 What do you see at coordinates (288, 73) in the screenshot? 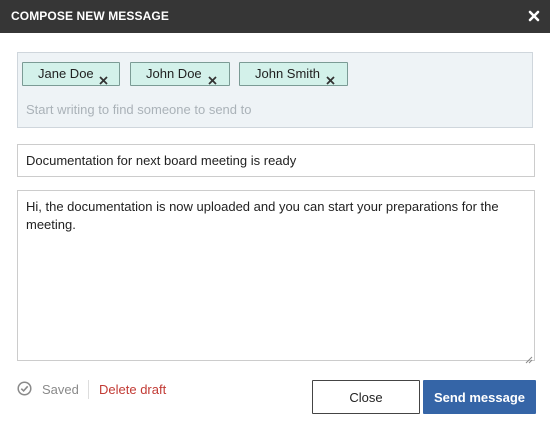
I see `recipient-chip-label: John Smith` at bounding box center [288, 73].